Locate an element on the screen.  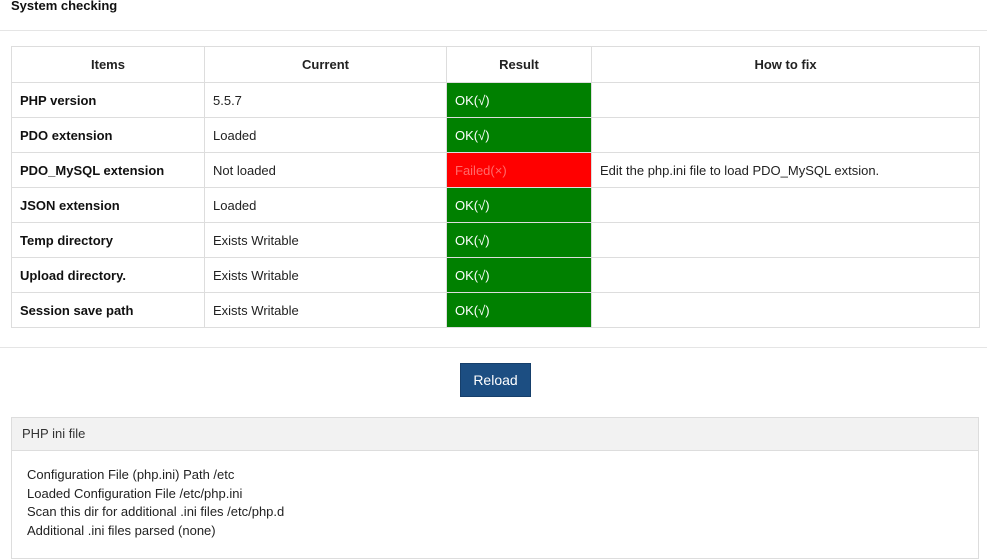
table-row: PDO extension Loaded OK(√) is located at coordinates (495, 135).